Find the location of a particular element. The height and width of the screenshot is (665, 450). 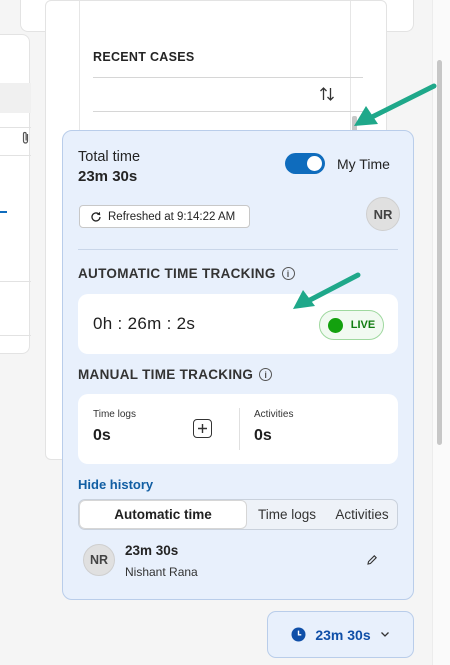

live-dot-icon is located at coordinates (335, 325).